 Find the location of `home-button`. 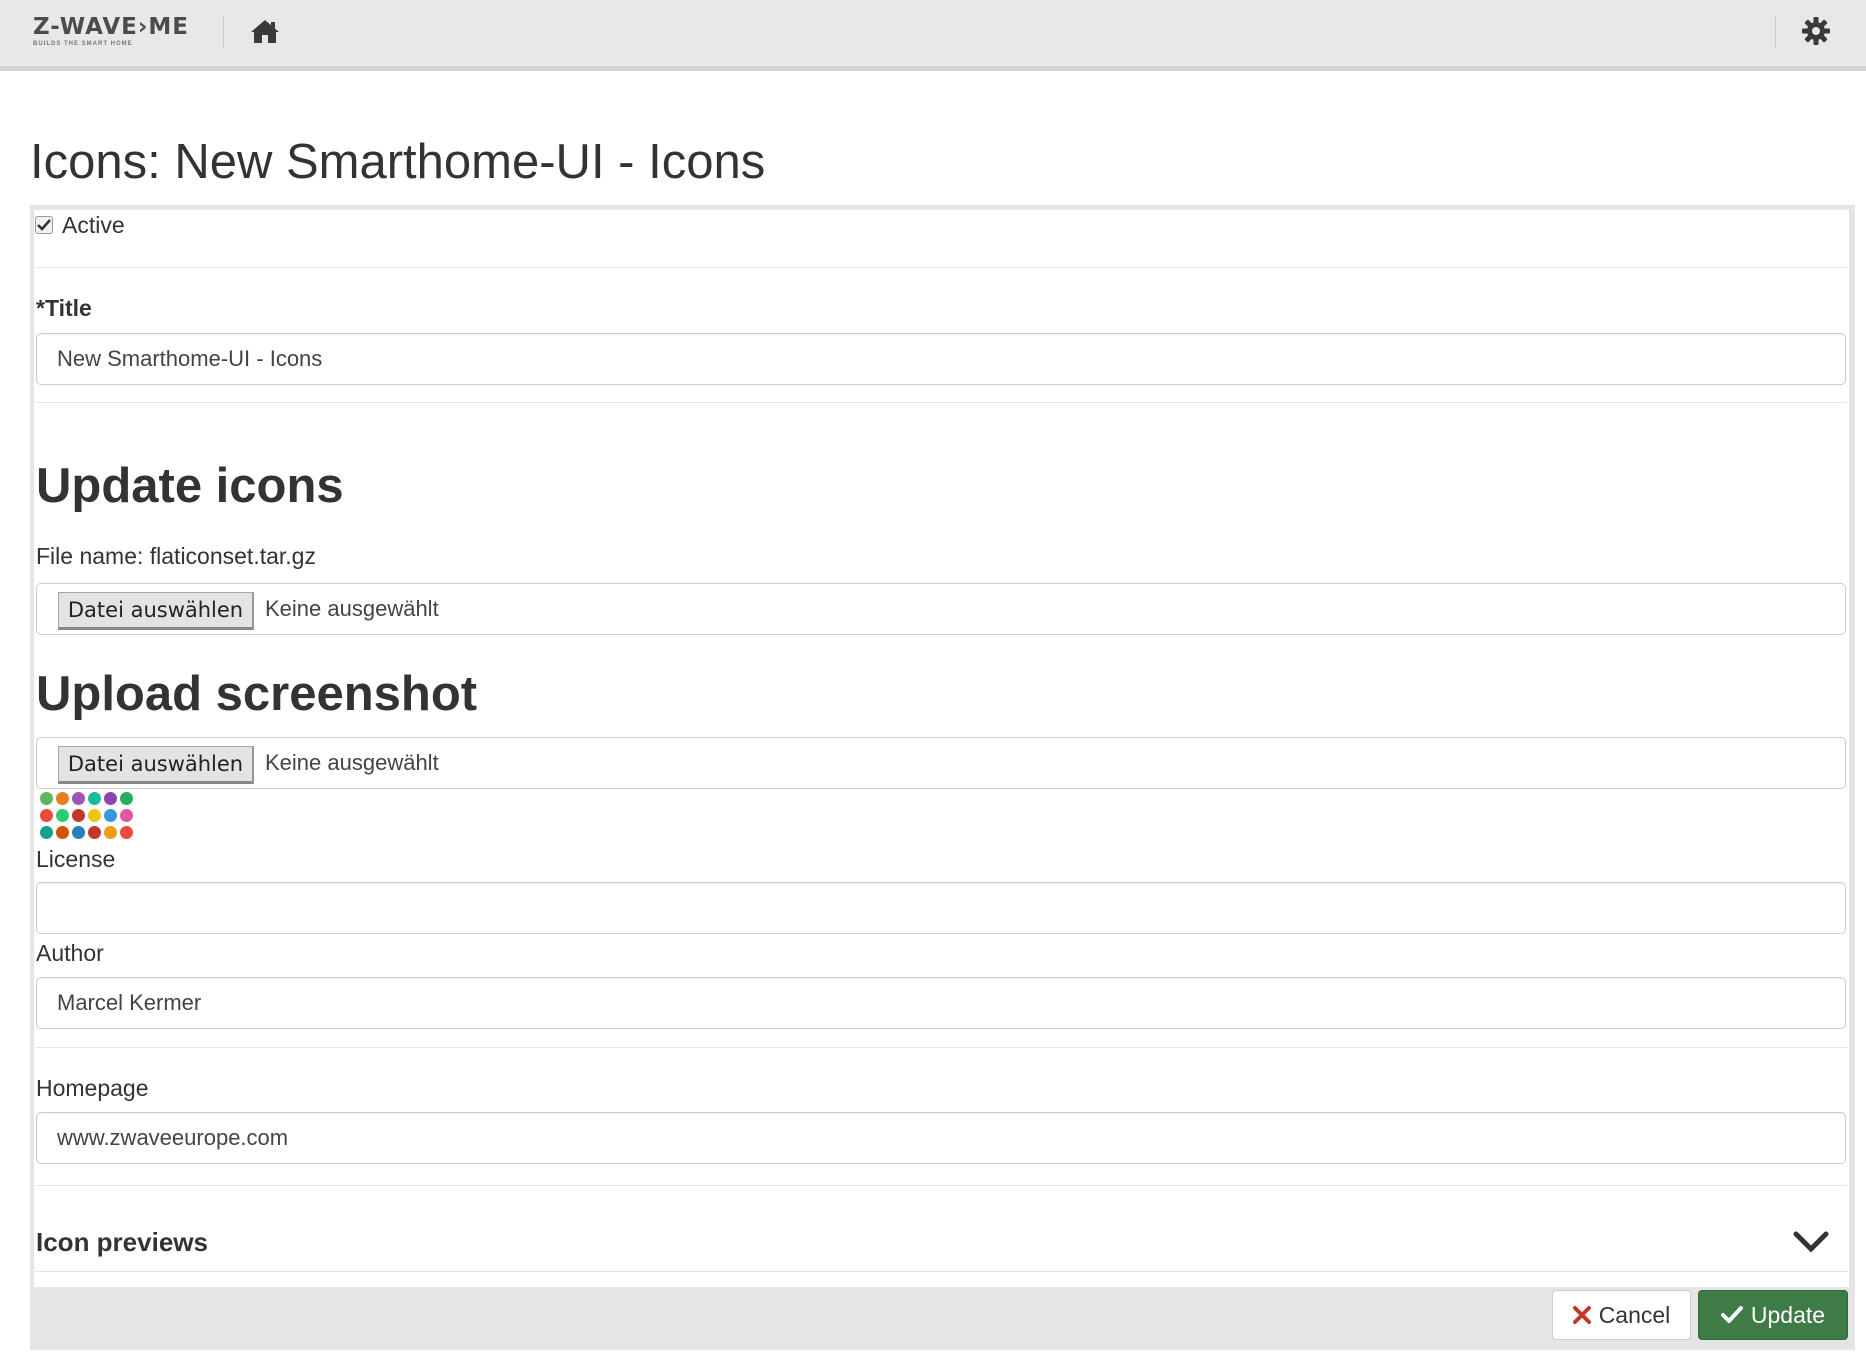

home-button is located at coordinates (265, 31).